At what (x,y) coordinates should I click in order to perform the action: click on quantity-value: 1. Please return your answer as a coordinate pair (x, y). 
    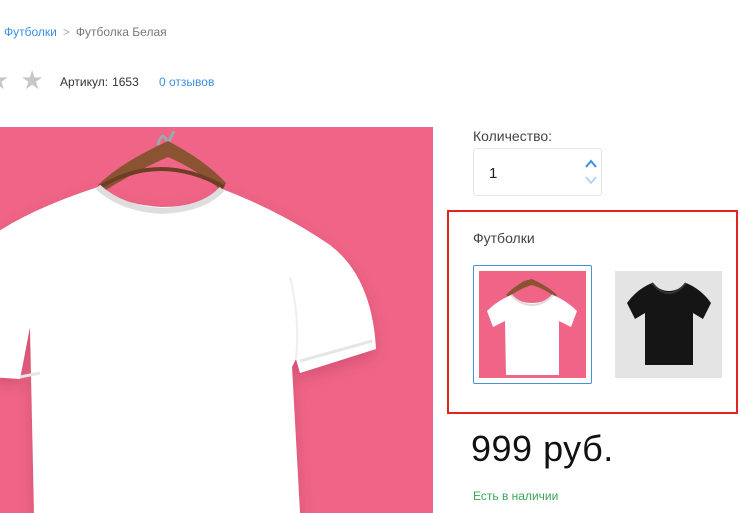
    Looking at the image, I should click on (493, 173).